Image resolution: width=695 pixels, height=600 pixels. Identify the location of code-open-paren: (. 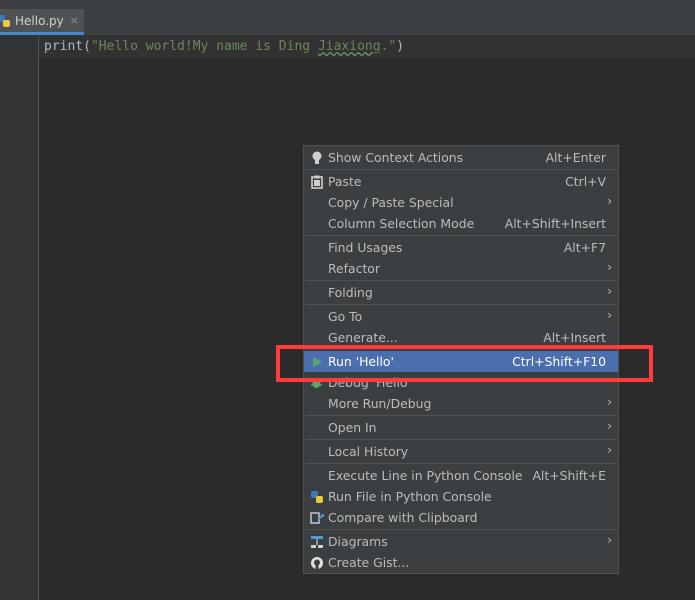
(87, 46).